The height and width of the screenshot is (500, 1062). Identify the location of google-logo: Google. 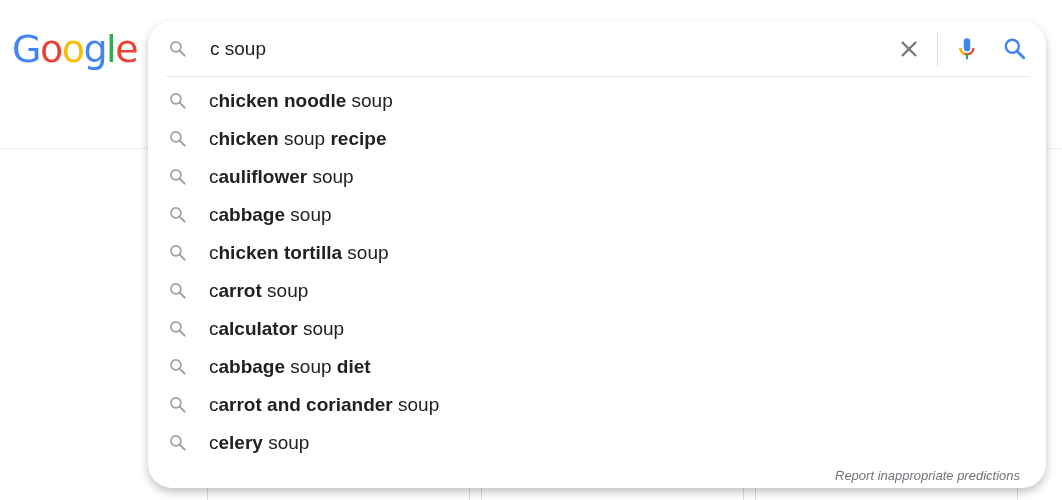
(75, 49).